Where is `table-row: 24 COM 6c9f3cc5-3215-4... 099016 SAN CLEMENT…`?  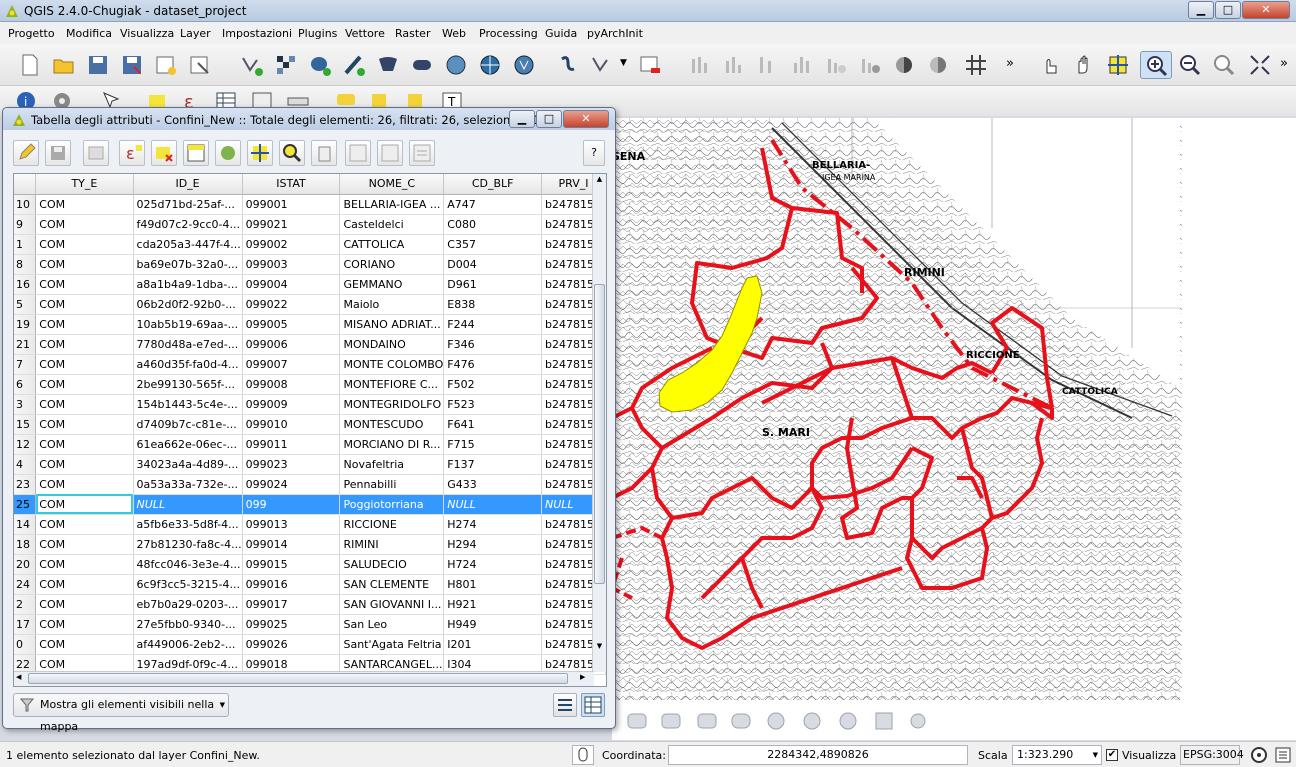
table-row: 24 COM 6c9f3cc5-3215-4... 099016 SAN CLEMENT… is located at coordinates (310, 584).